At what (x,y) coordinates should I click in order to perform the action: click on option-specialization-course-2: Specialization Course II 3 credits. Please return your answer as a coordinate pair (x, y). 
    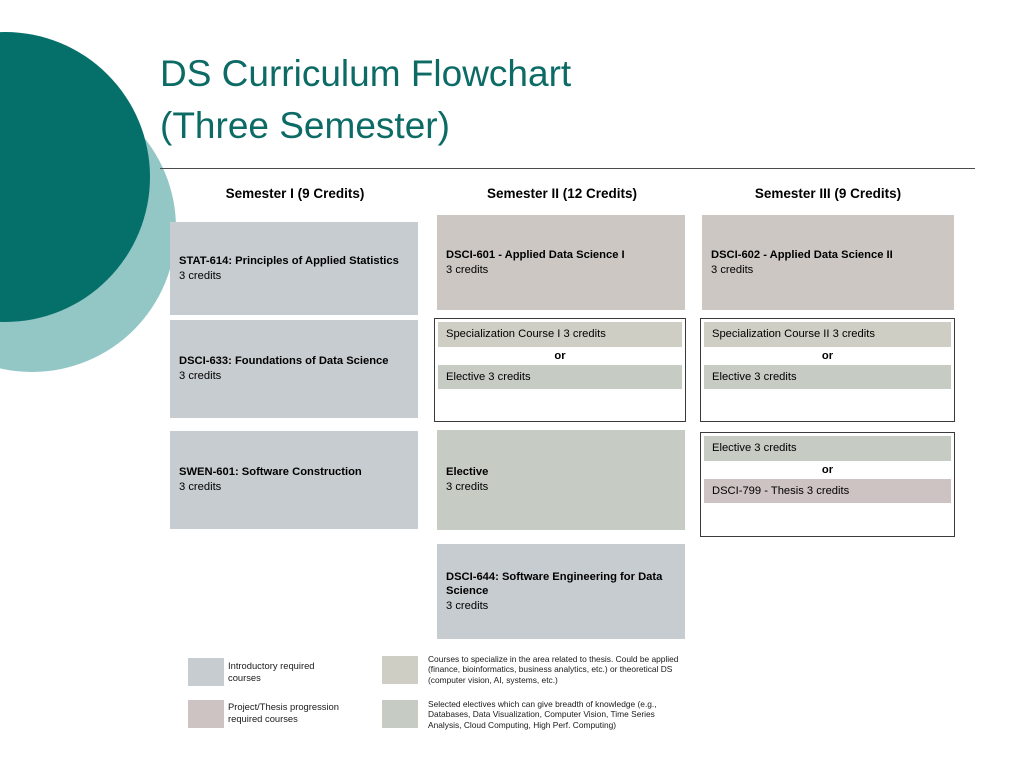
    Looking at the image, I should click on (827, 334).